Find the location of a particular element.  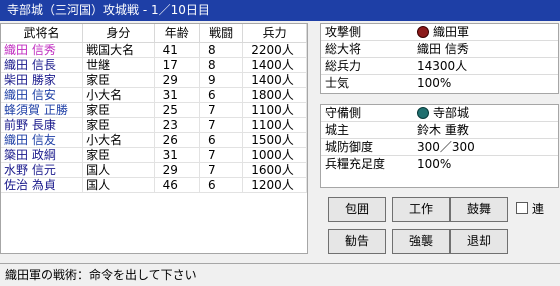

attacker-morale: 100% is located at coordinates (434, 83).